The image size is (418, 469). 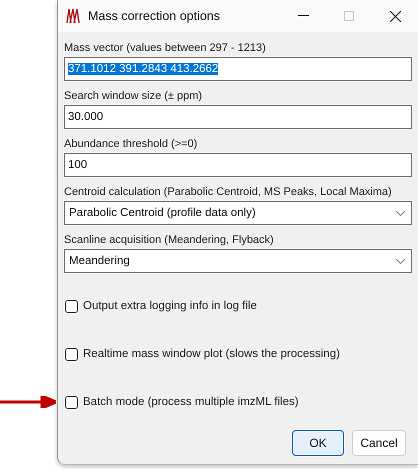 What do you see at coordinates (170, 306) in the screenshot?
I see `checkbox-label: Output extra logging info in log file` at bounding box center [170, 306].